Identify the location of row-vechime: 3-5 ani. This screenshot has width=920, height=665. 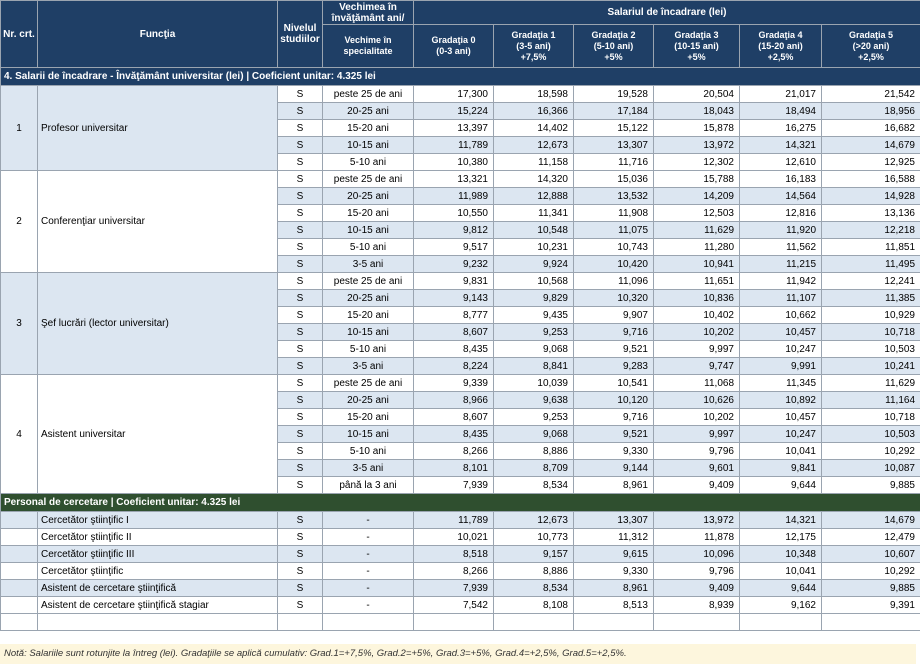
(368, 366).